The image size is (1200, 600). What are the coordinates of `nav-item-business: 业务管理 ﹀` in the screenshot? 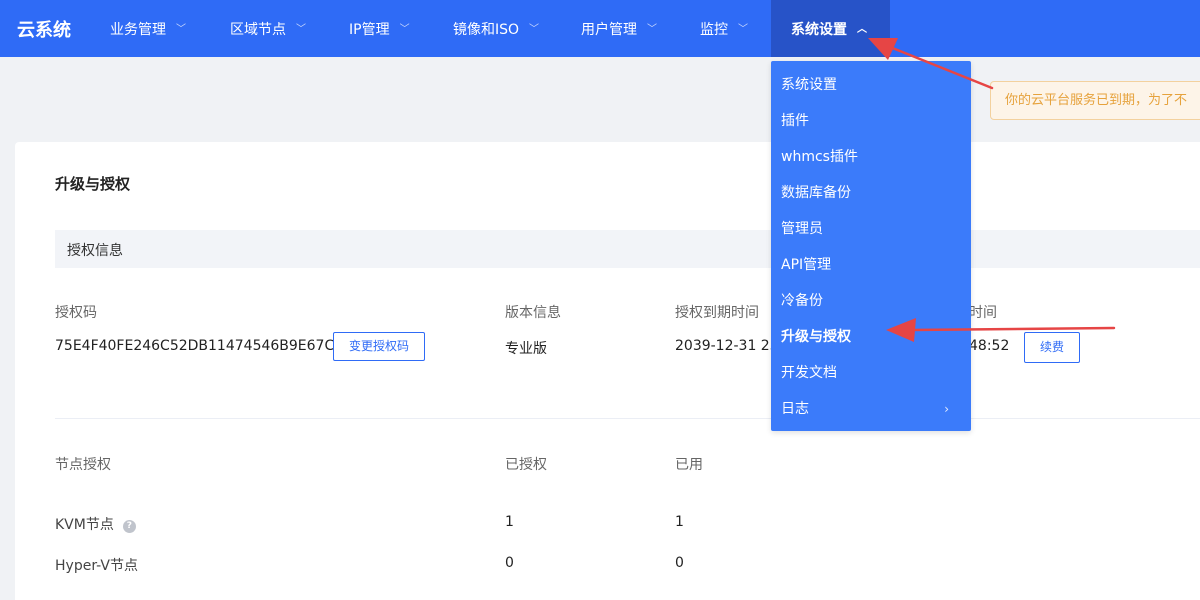 It's located at (148, 28).